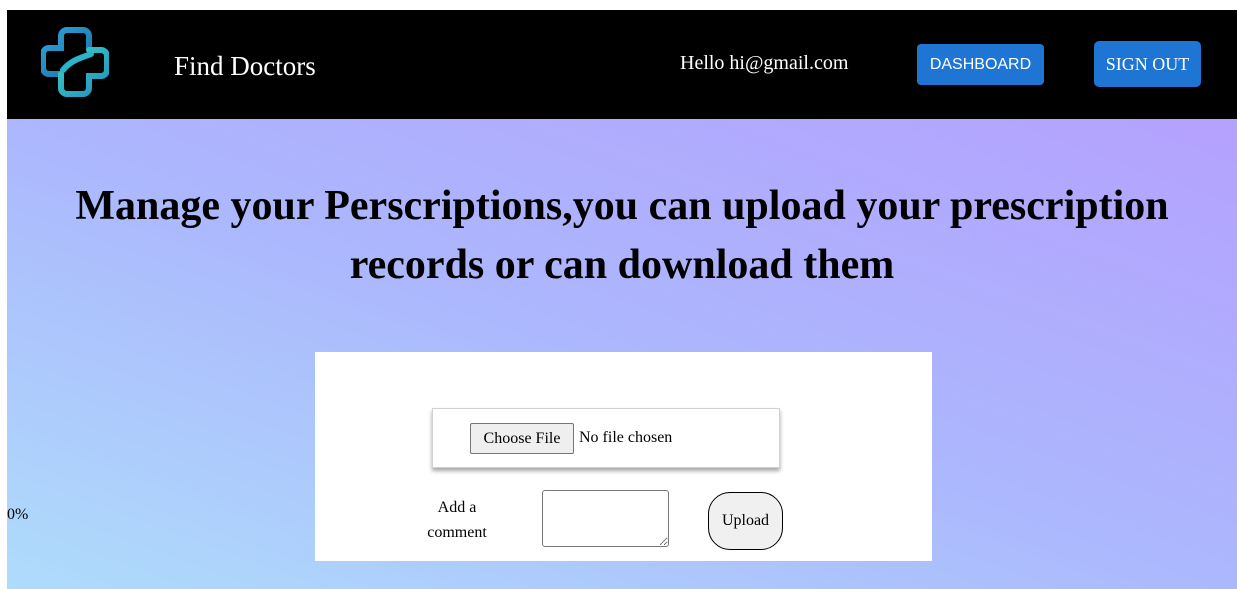  Describe the element at coordinates (626, 437) in the screenshot. I see `file-status-text: No file chosen` at that location.